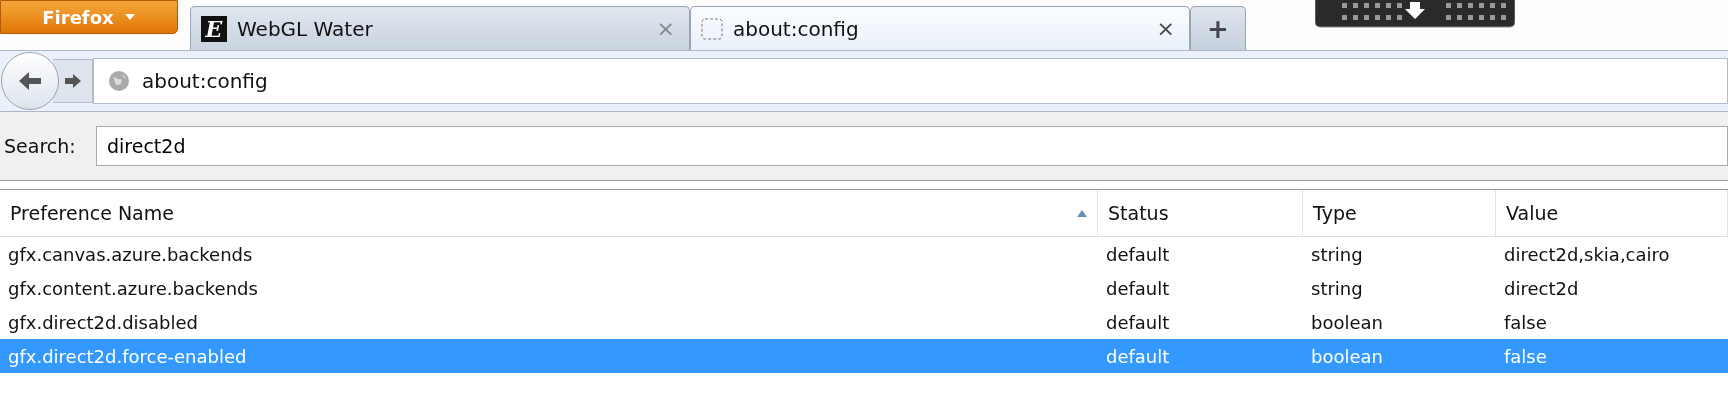 The width and height of the screenshot is (1728, 410). Describe the element at coordinates (796, 28) in the screenshot. I see `tab-title: about:config` at that location.